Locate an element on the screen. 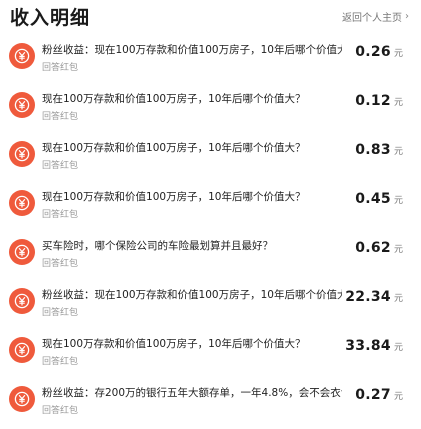  income-amount: 0.83 元 is located at coordinates (379, 150).